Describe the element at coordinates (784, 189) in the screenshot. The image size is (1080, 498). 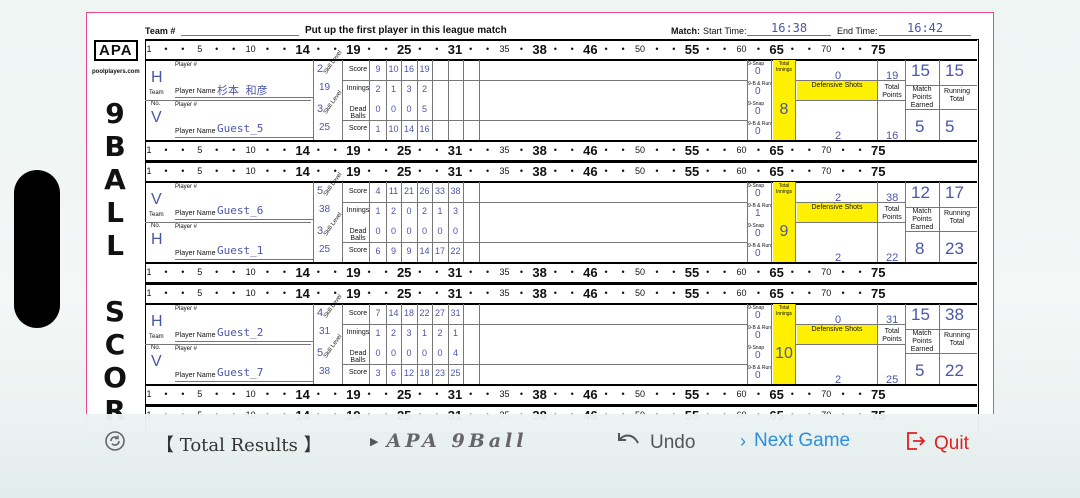
I see `total-innings-label: Total Innings` at that location.